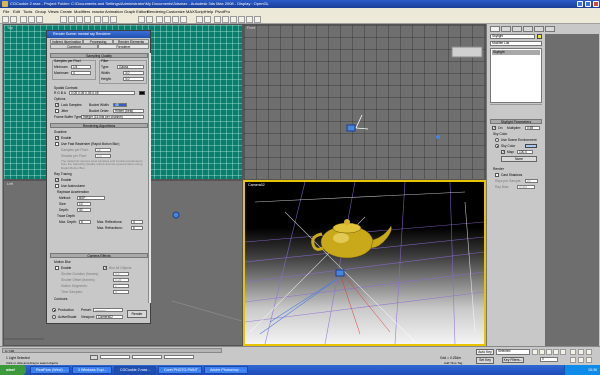 Image resolution: width=600 pixels, height=375 pixels. Describe the element at coordinates (222, 11) in the screenshot. I see `menu-pivotpro: PivotPro` at that location.